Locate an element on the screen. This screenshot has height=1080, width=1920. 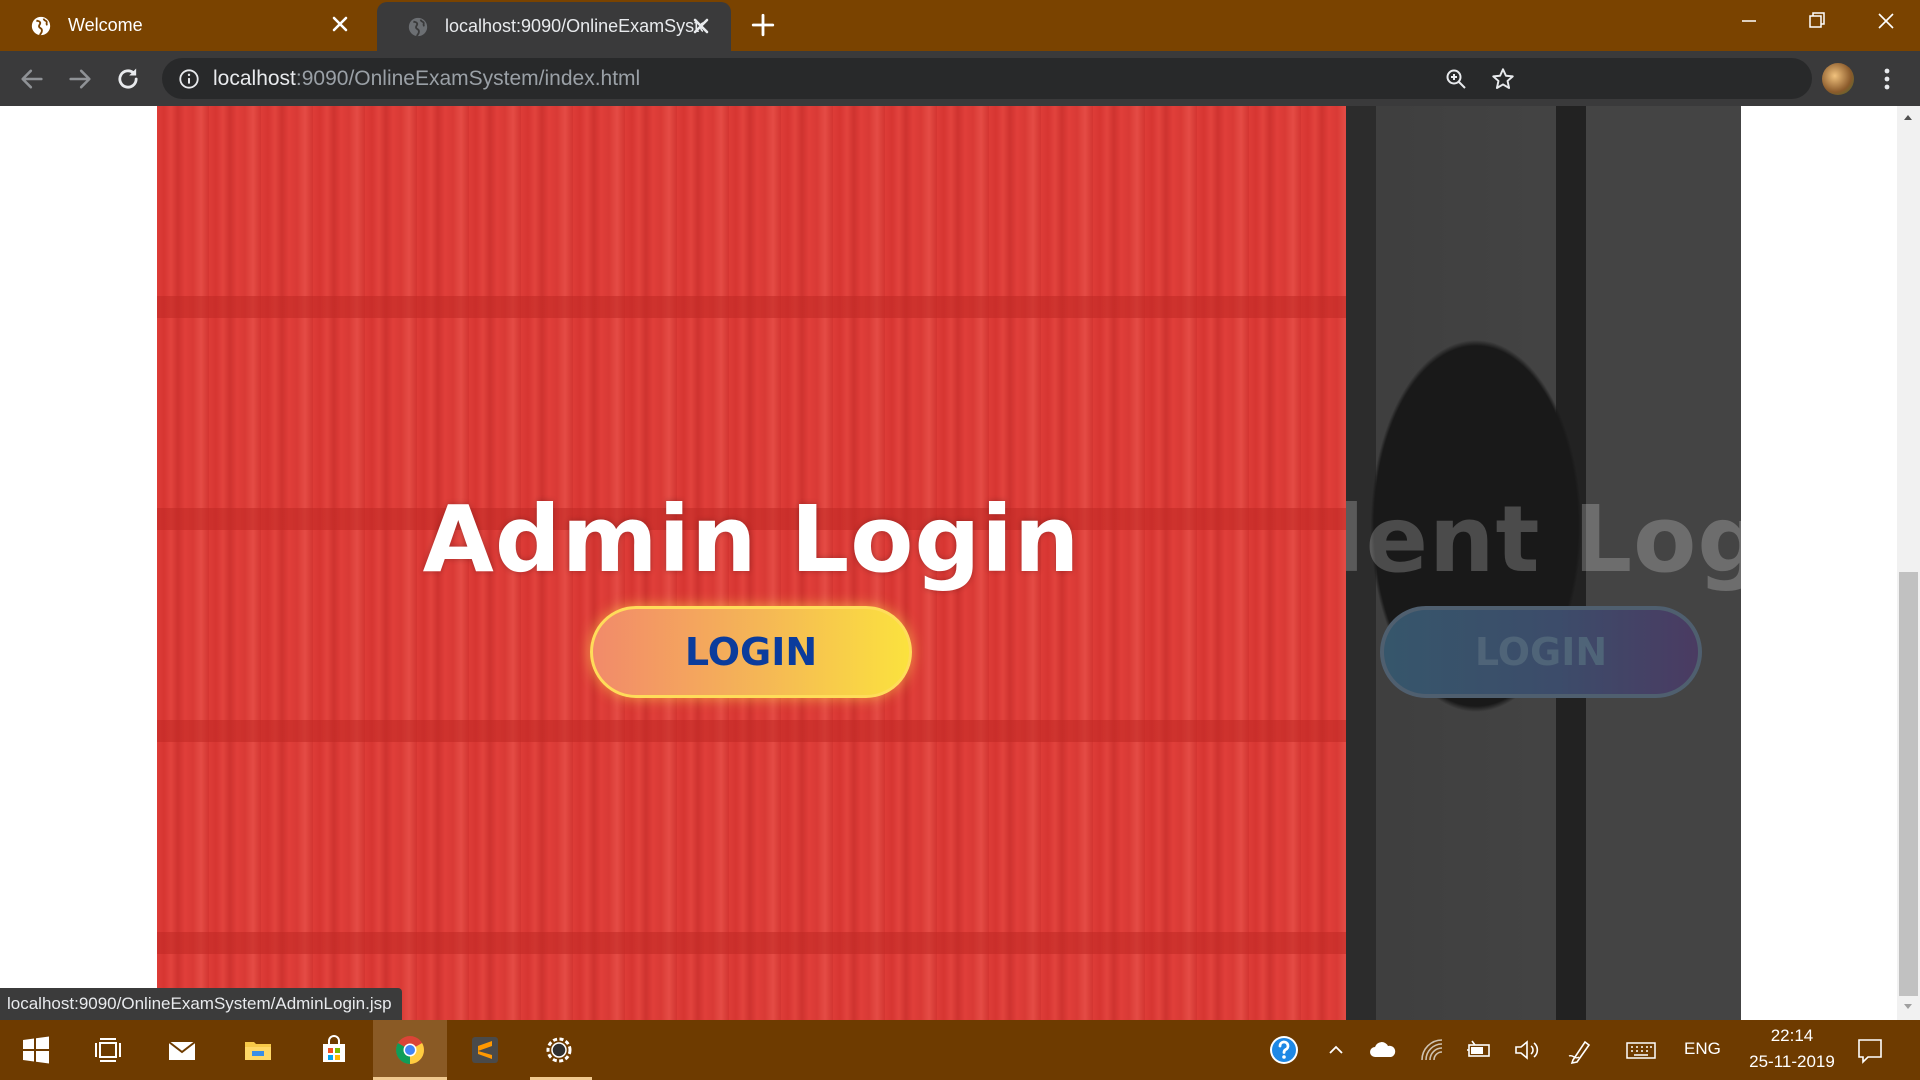
start-icon is located at coordinates (36, 1050).